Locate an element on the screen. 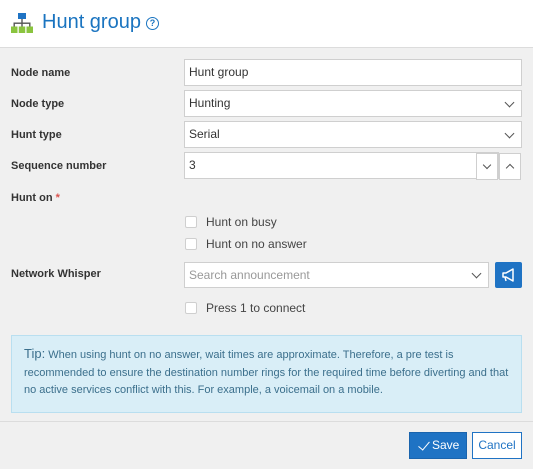  megaphone-icon is located at coordinates (508, 275).